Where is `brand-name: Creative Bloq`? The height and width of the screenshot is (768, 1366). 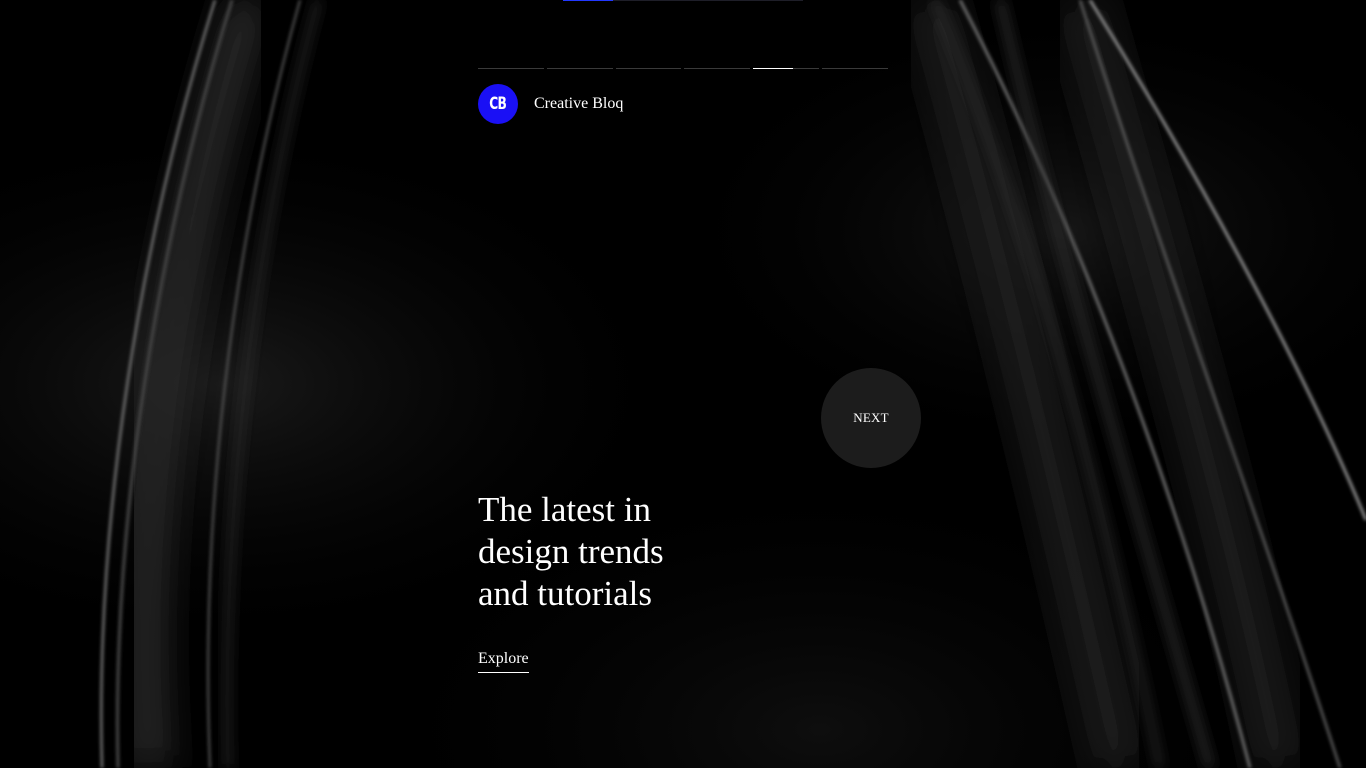
brand-name: Creative Bloq is located at coordinates (579, 103).